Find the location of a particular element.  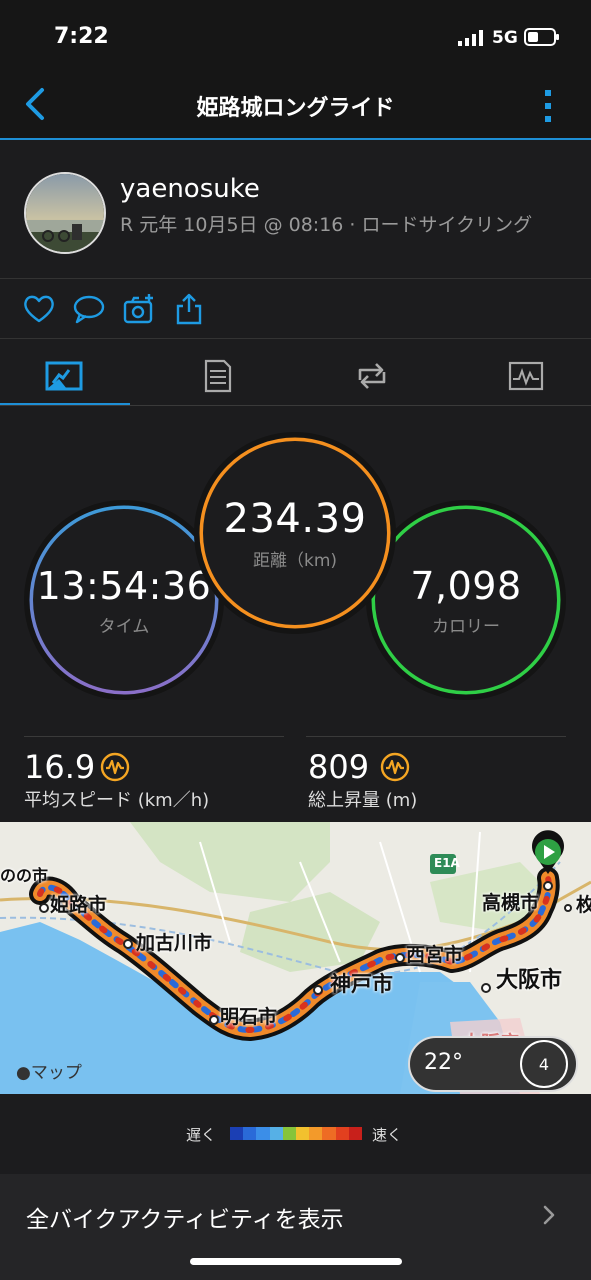

map-label: 大阪市 is located at coordinates (529, 980).